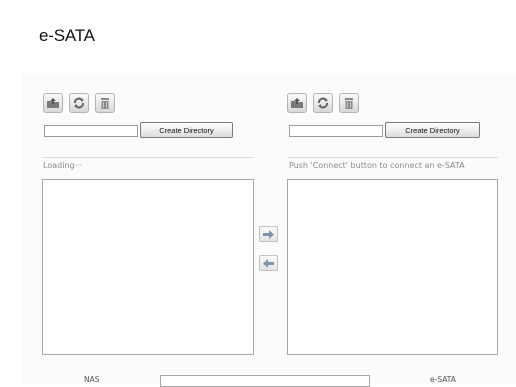 Image resolution: width=516 pixels, height=387 pixels. Describe the element at coordinates (443, 379) in the screenshot. I see `esata-label: e-SATA` at that location.